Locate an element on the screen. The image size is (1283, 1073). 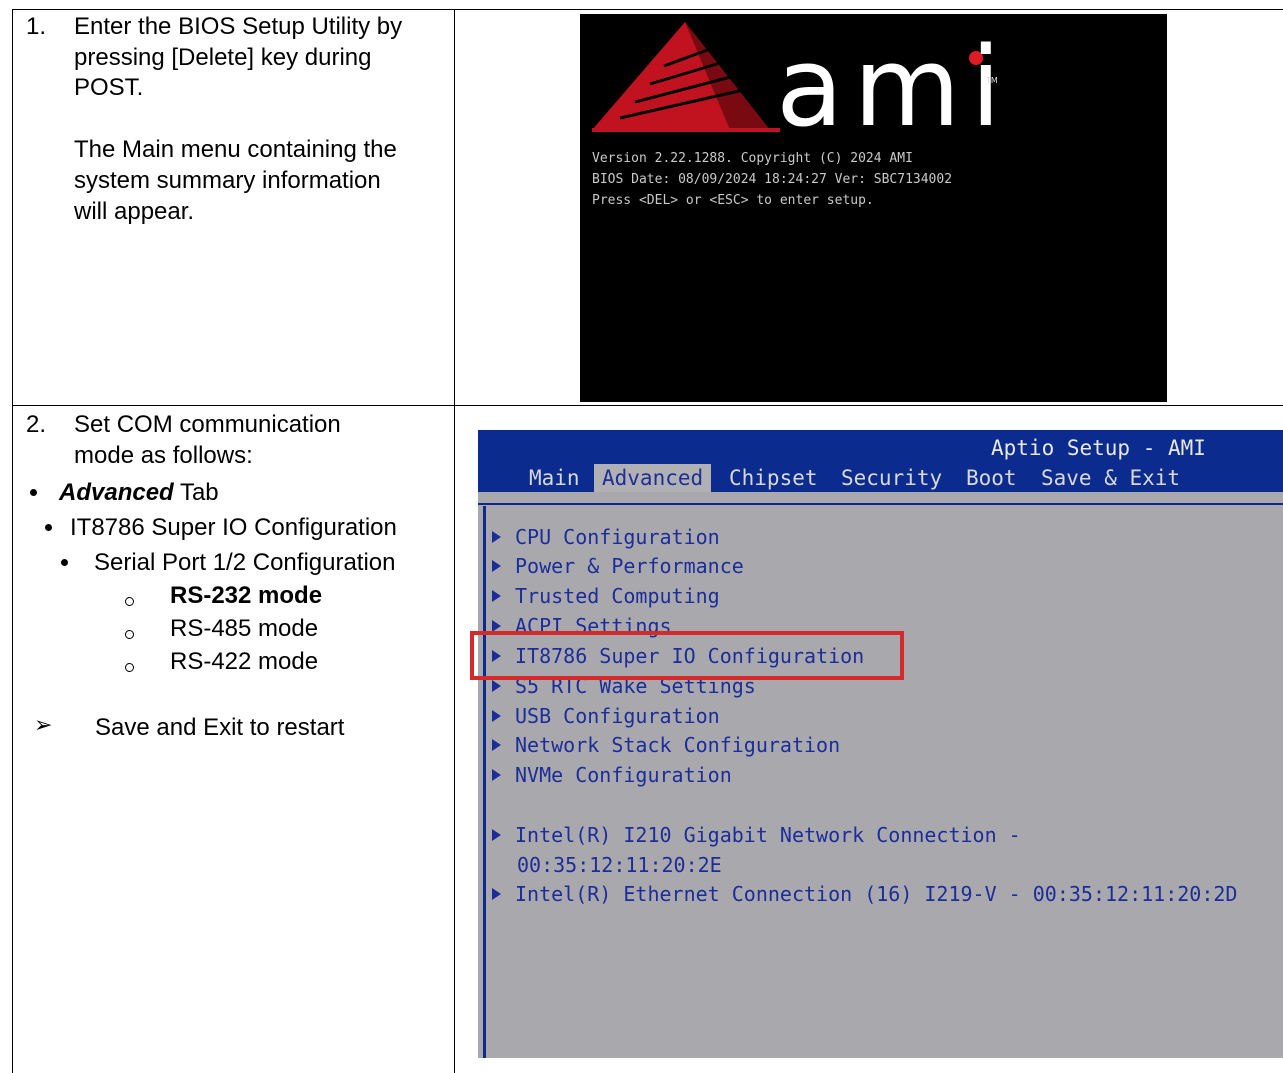
aptio-title: Aptio Setup - AMI is located at coordinates (1098, 448).